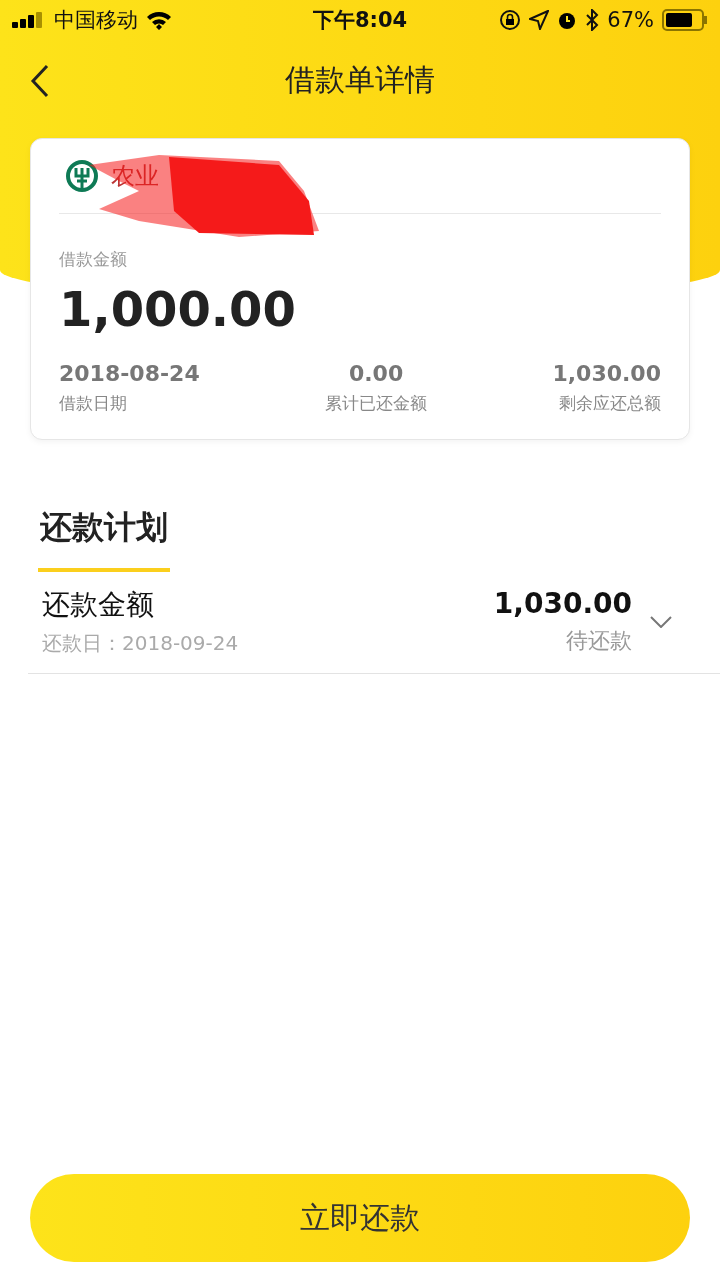 The image size is (720, 1280). Describe the element at coordinates (141, 643) in the screenshot. I see `due-date: 还款日：2018-09-24` at that location.